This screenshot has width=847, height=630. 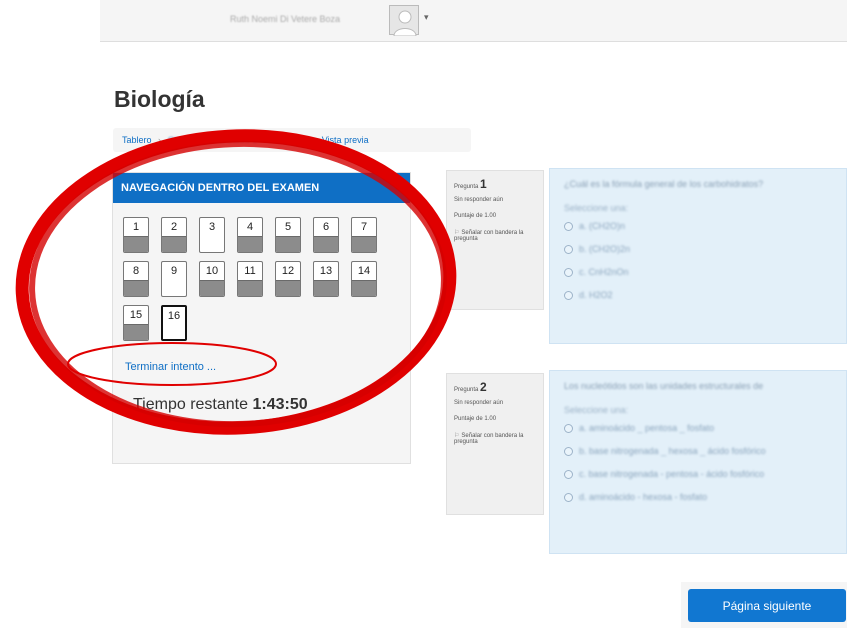 What do you see at coordinates (479, 200) in the screenshot?
I see `question-1-status: Sin responder aún` at bounding box center [479, 200].